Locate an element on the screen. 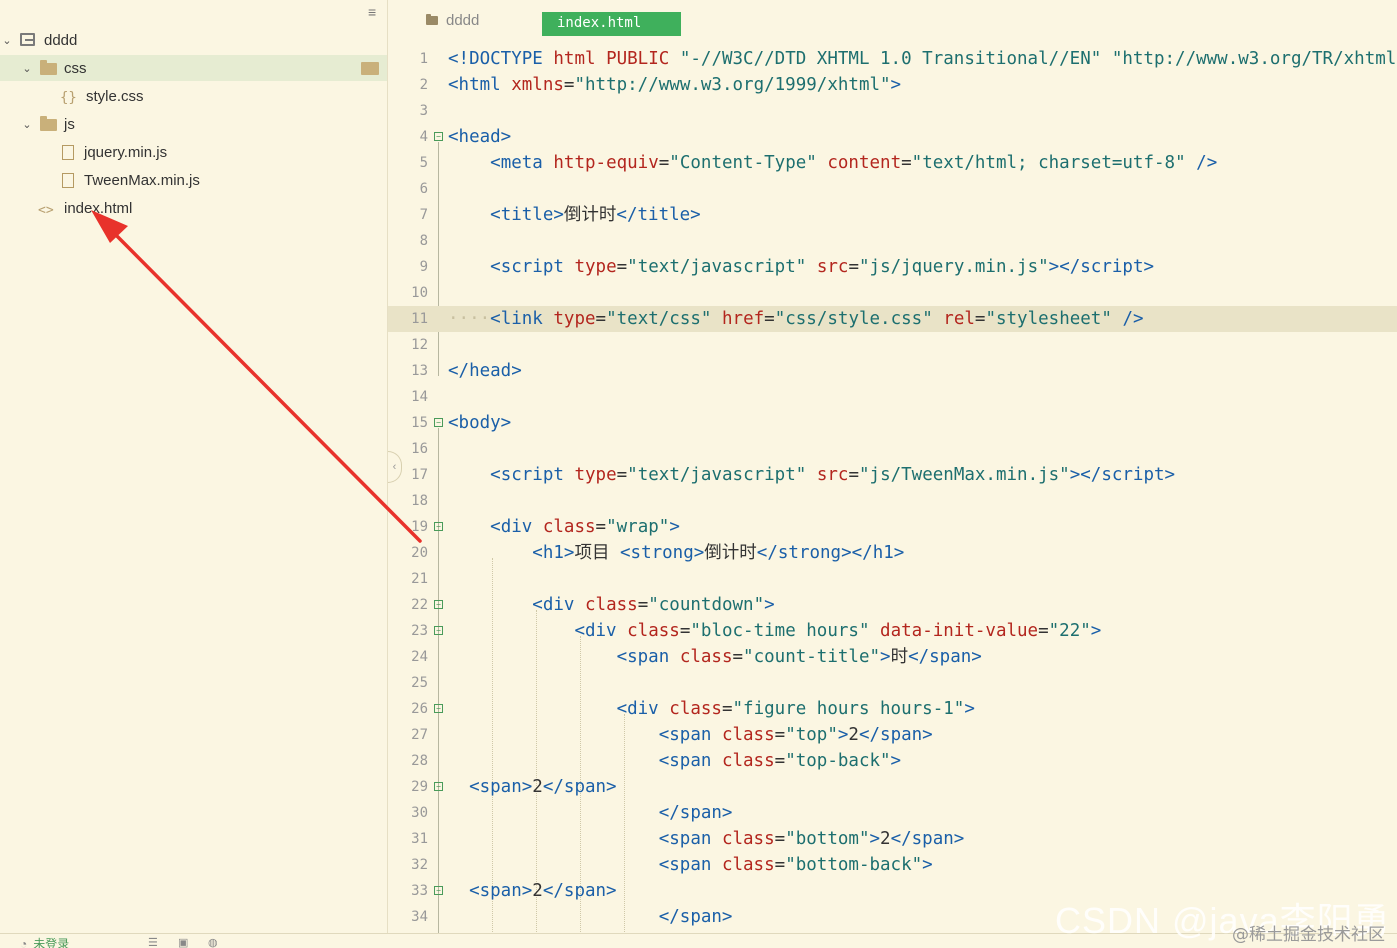 The width and height of the screenshot is (1397, 948). line-number: 18 is located at coordinates (419, 501).